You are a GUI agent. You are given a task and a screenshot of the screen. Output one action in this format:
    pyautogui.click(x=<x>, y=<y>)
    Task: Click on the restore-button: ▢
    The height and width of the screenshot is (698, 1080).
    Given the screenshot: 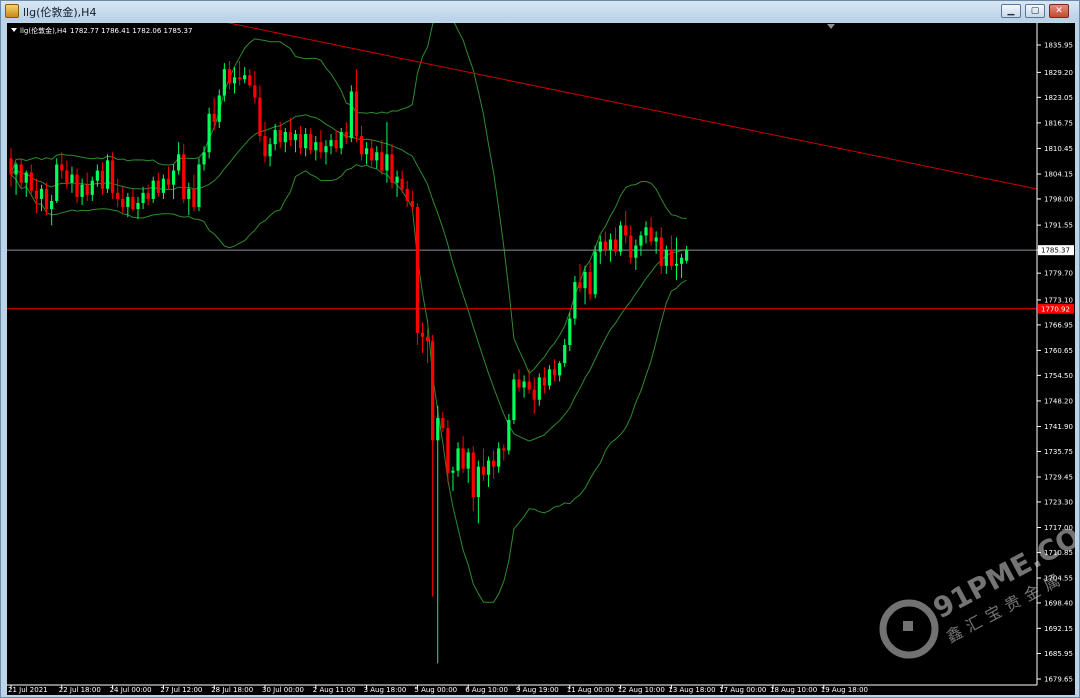 What is the action you would take?
    pyautogui.click(x=1035, y=11)
    